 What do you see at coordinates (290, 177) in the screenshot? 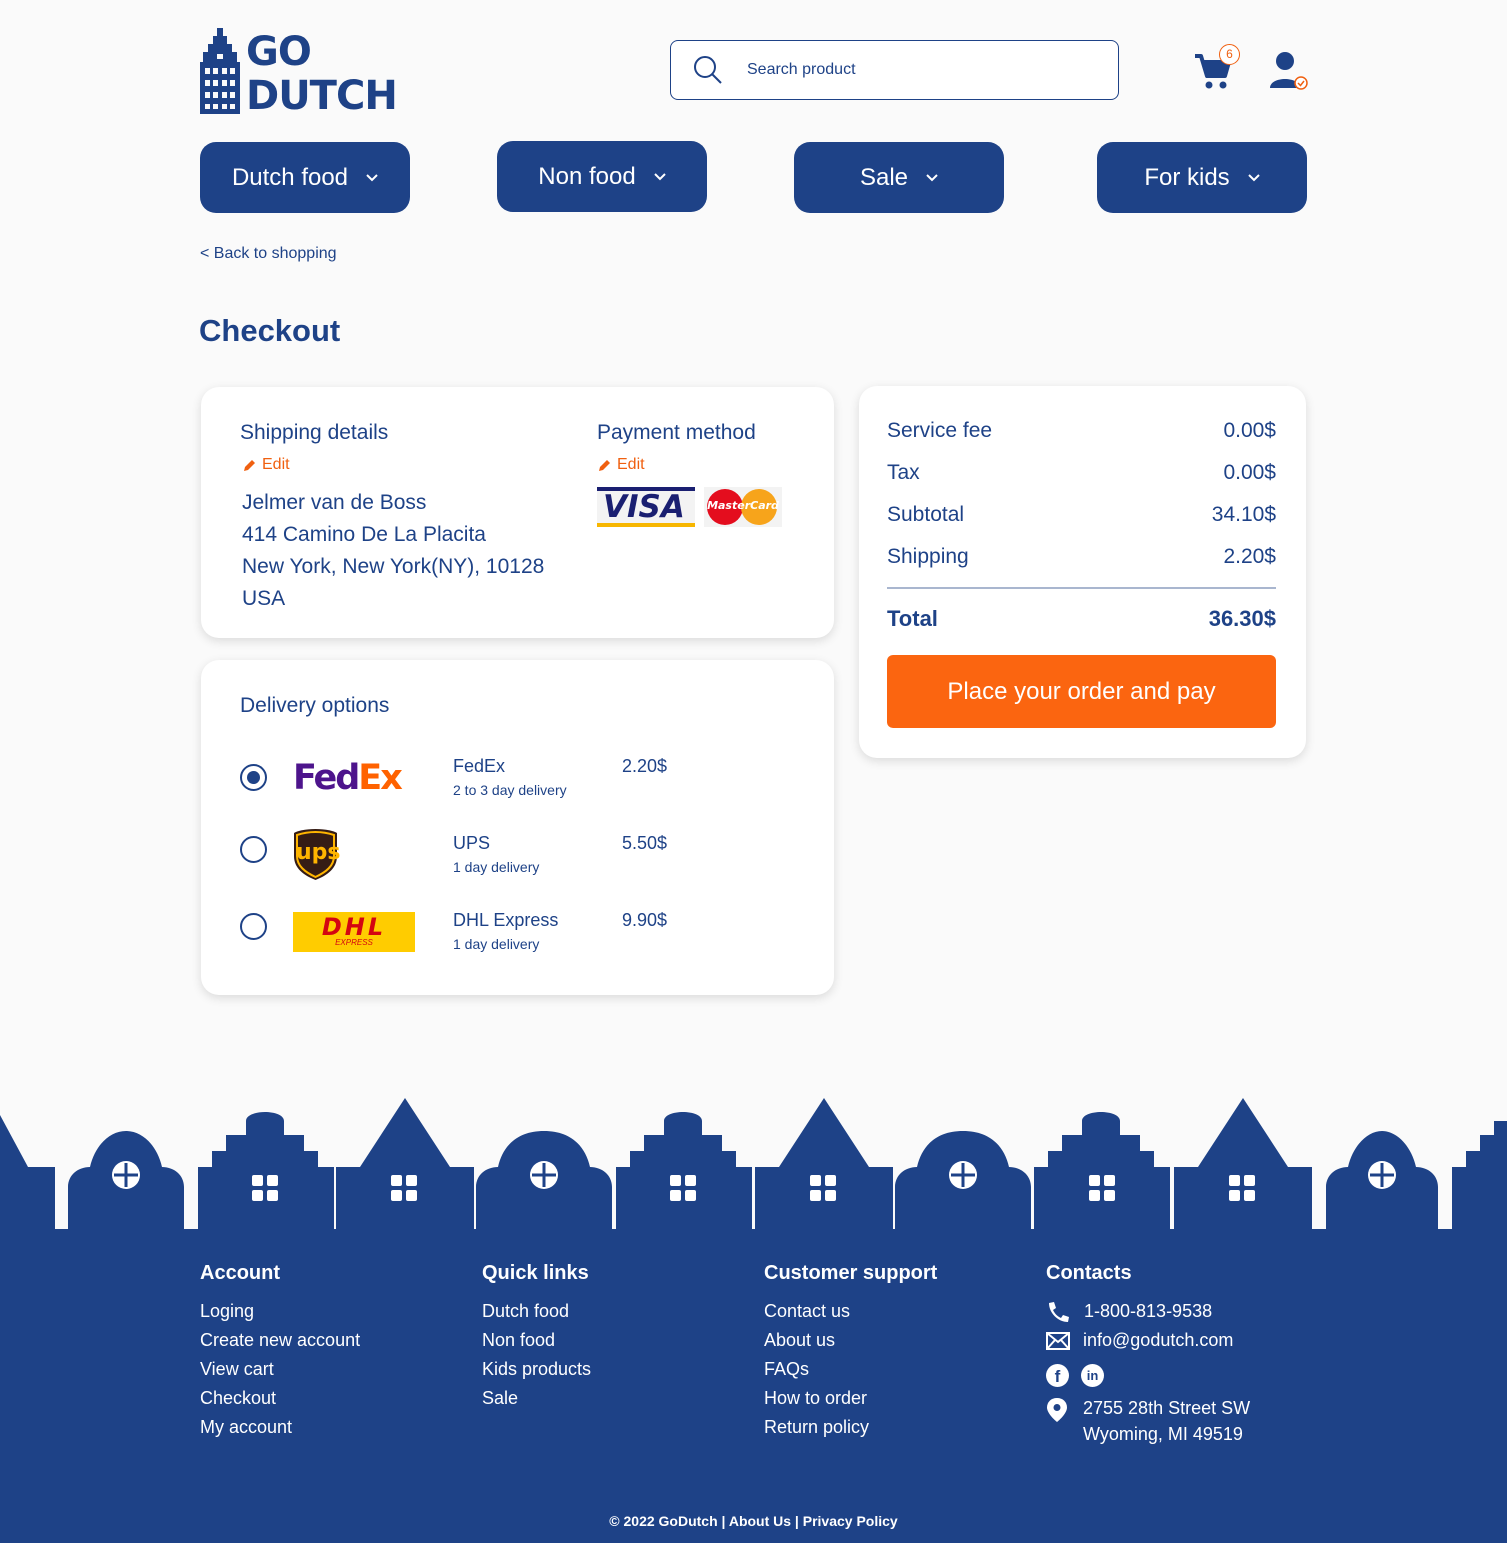
I see `nav-label: Dutch food` at bounding box center [290, 177].